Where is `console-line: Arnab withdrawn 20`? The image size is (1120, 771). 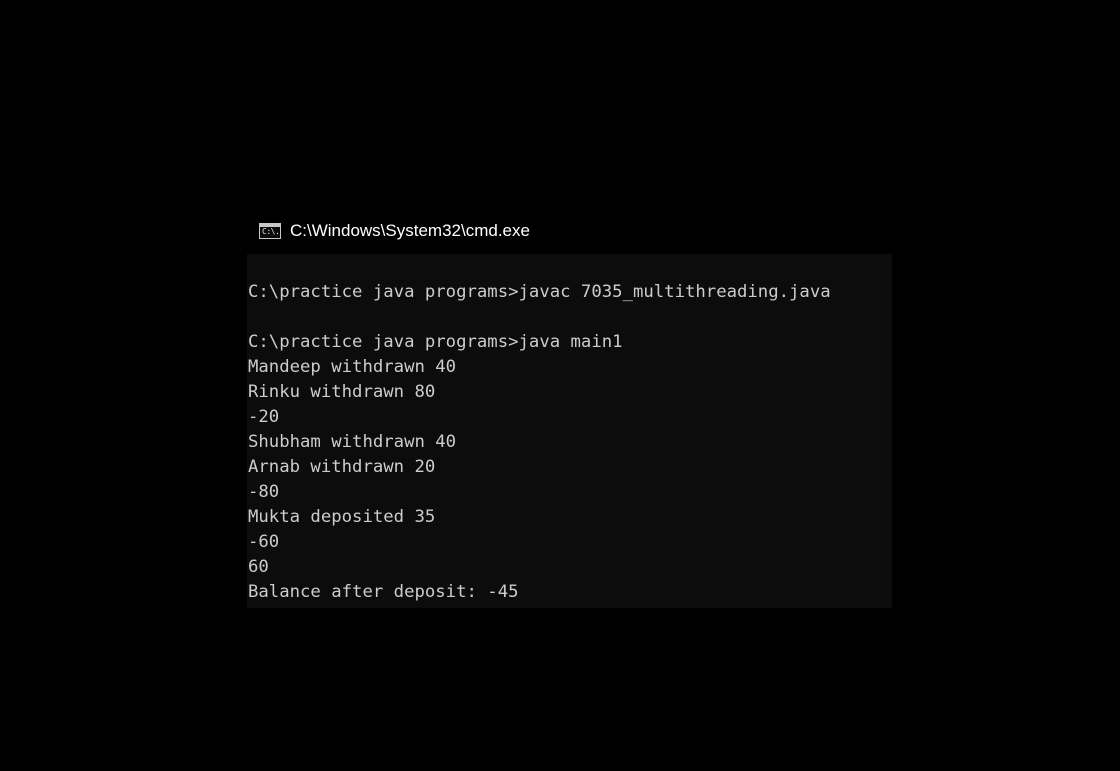
console-line: Arnab withdrawn 20 is located at coordinates (342, 467).